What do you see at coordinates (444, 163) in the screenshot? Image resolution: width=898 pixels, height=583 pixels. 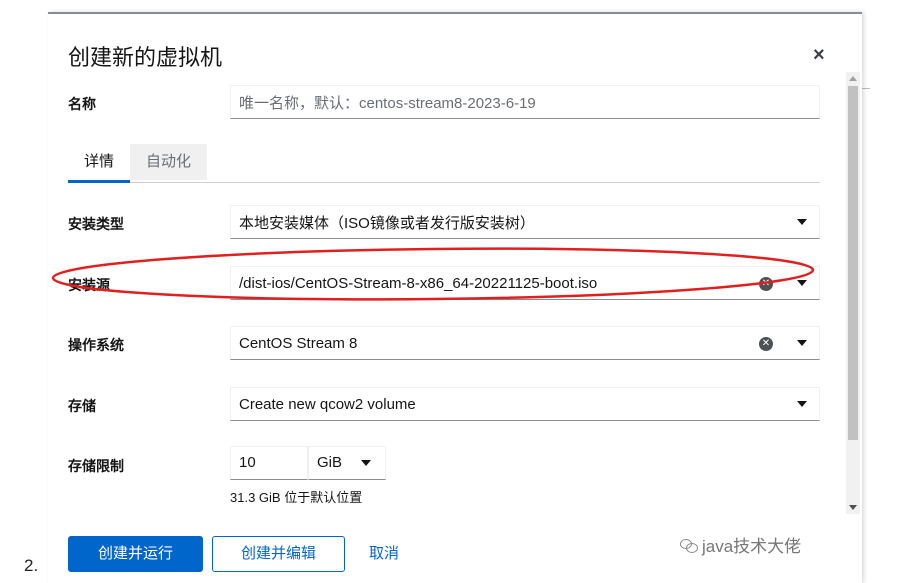 I see `tab-bar: 详情 自动化` at bounding box center [444, 163].